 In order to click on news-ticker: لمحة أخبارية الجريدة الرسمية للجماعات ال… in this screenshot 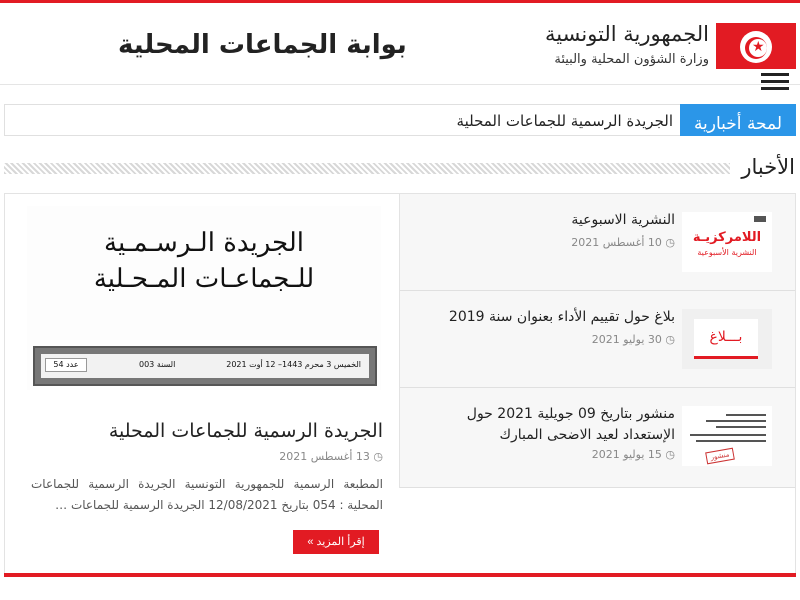, I will do `click(400, 120)`.